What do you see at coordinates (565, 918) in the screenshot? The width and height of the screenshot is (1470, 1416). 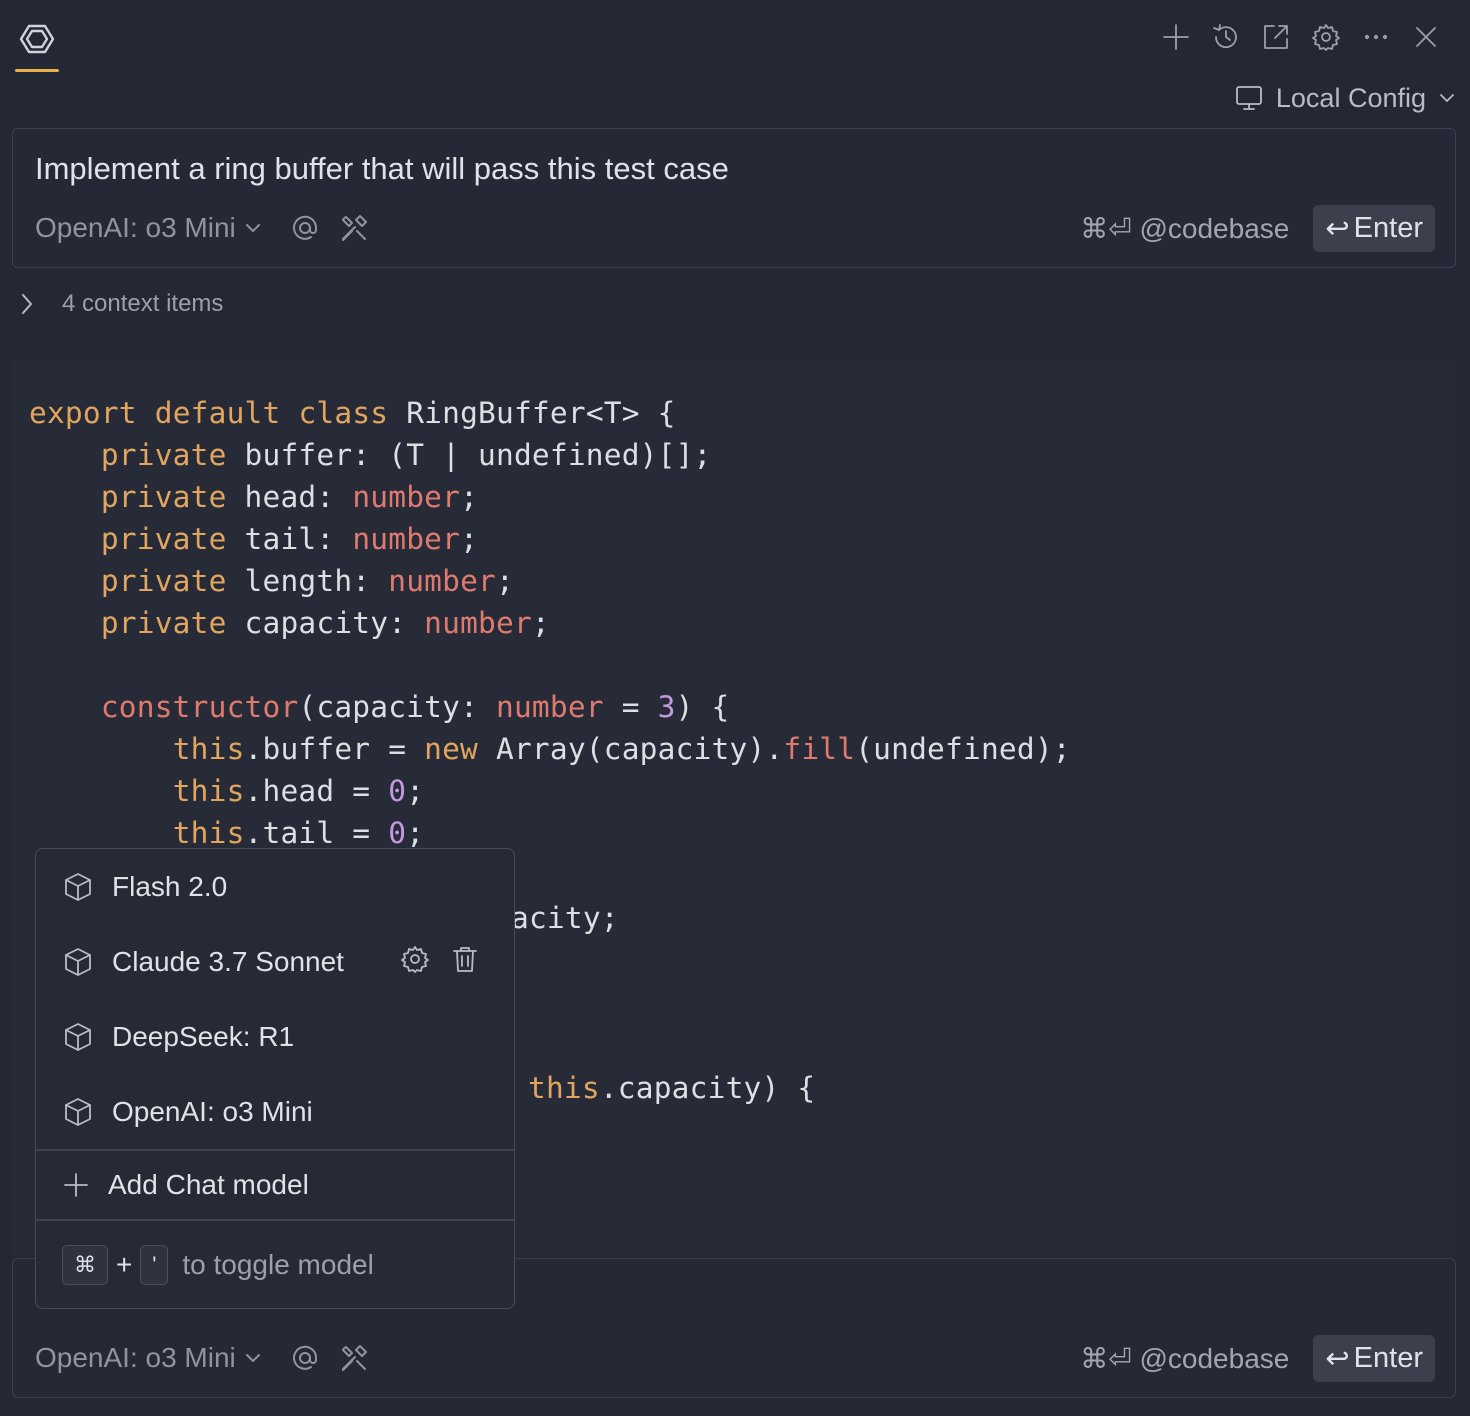 I see `code-line-partial: acity;` at bounding box center [565, 918].